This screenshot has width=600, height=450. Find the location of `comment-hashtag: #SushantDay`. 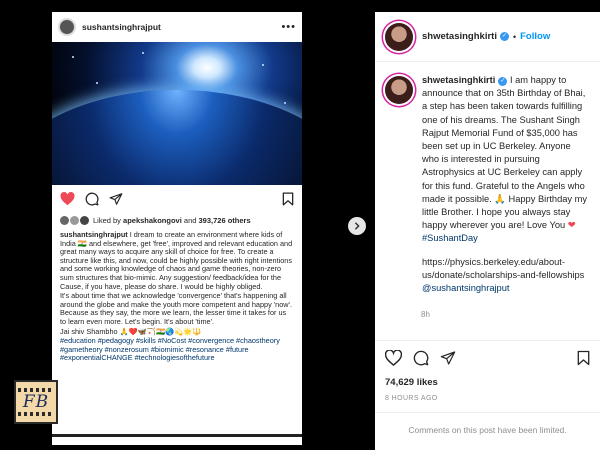

comment-hashtag: #SushantDay is located at coordinates (450, 238).